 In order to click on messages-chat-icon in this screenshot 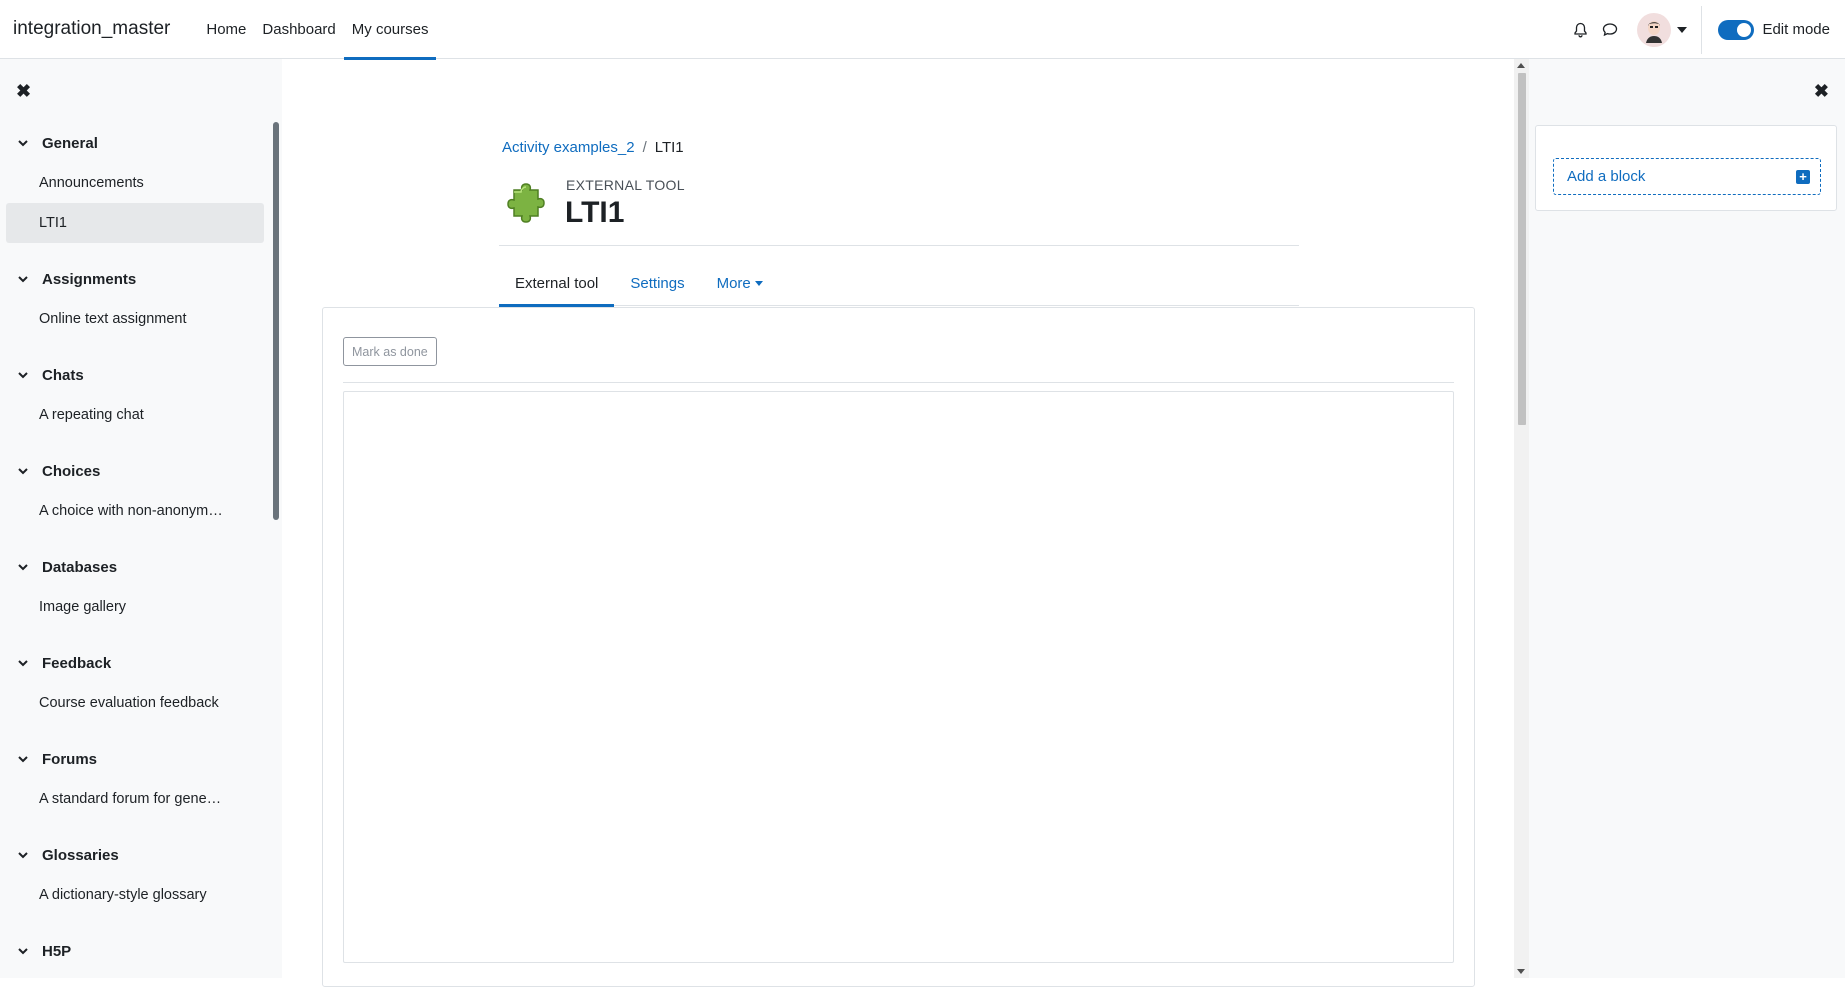, I will do `click(1610, 30)`.